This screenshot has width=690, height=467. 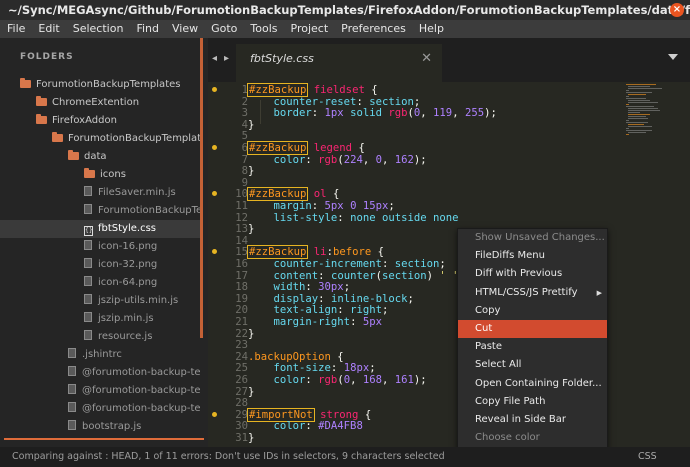 I want to click on sidebar-item: jszip.min.js, so click(x=100, y=319).